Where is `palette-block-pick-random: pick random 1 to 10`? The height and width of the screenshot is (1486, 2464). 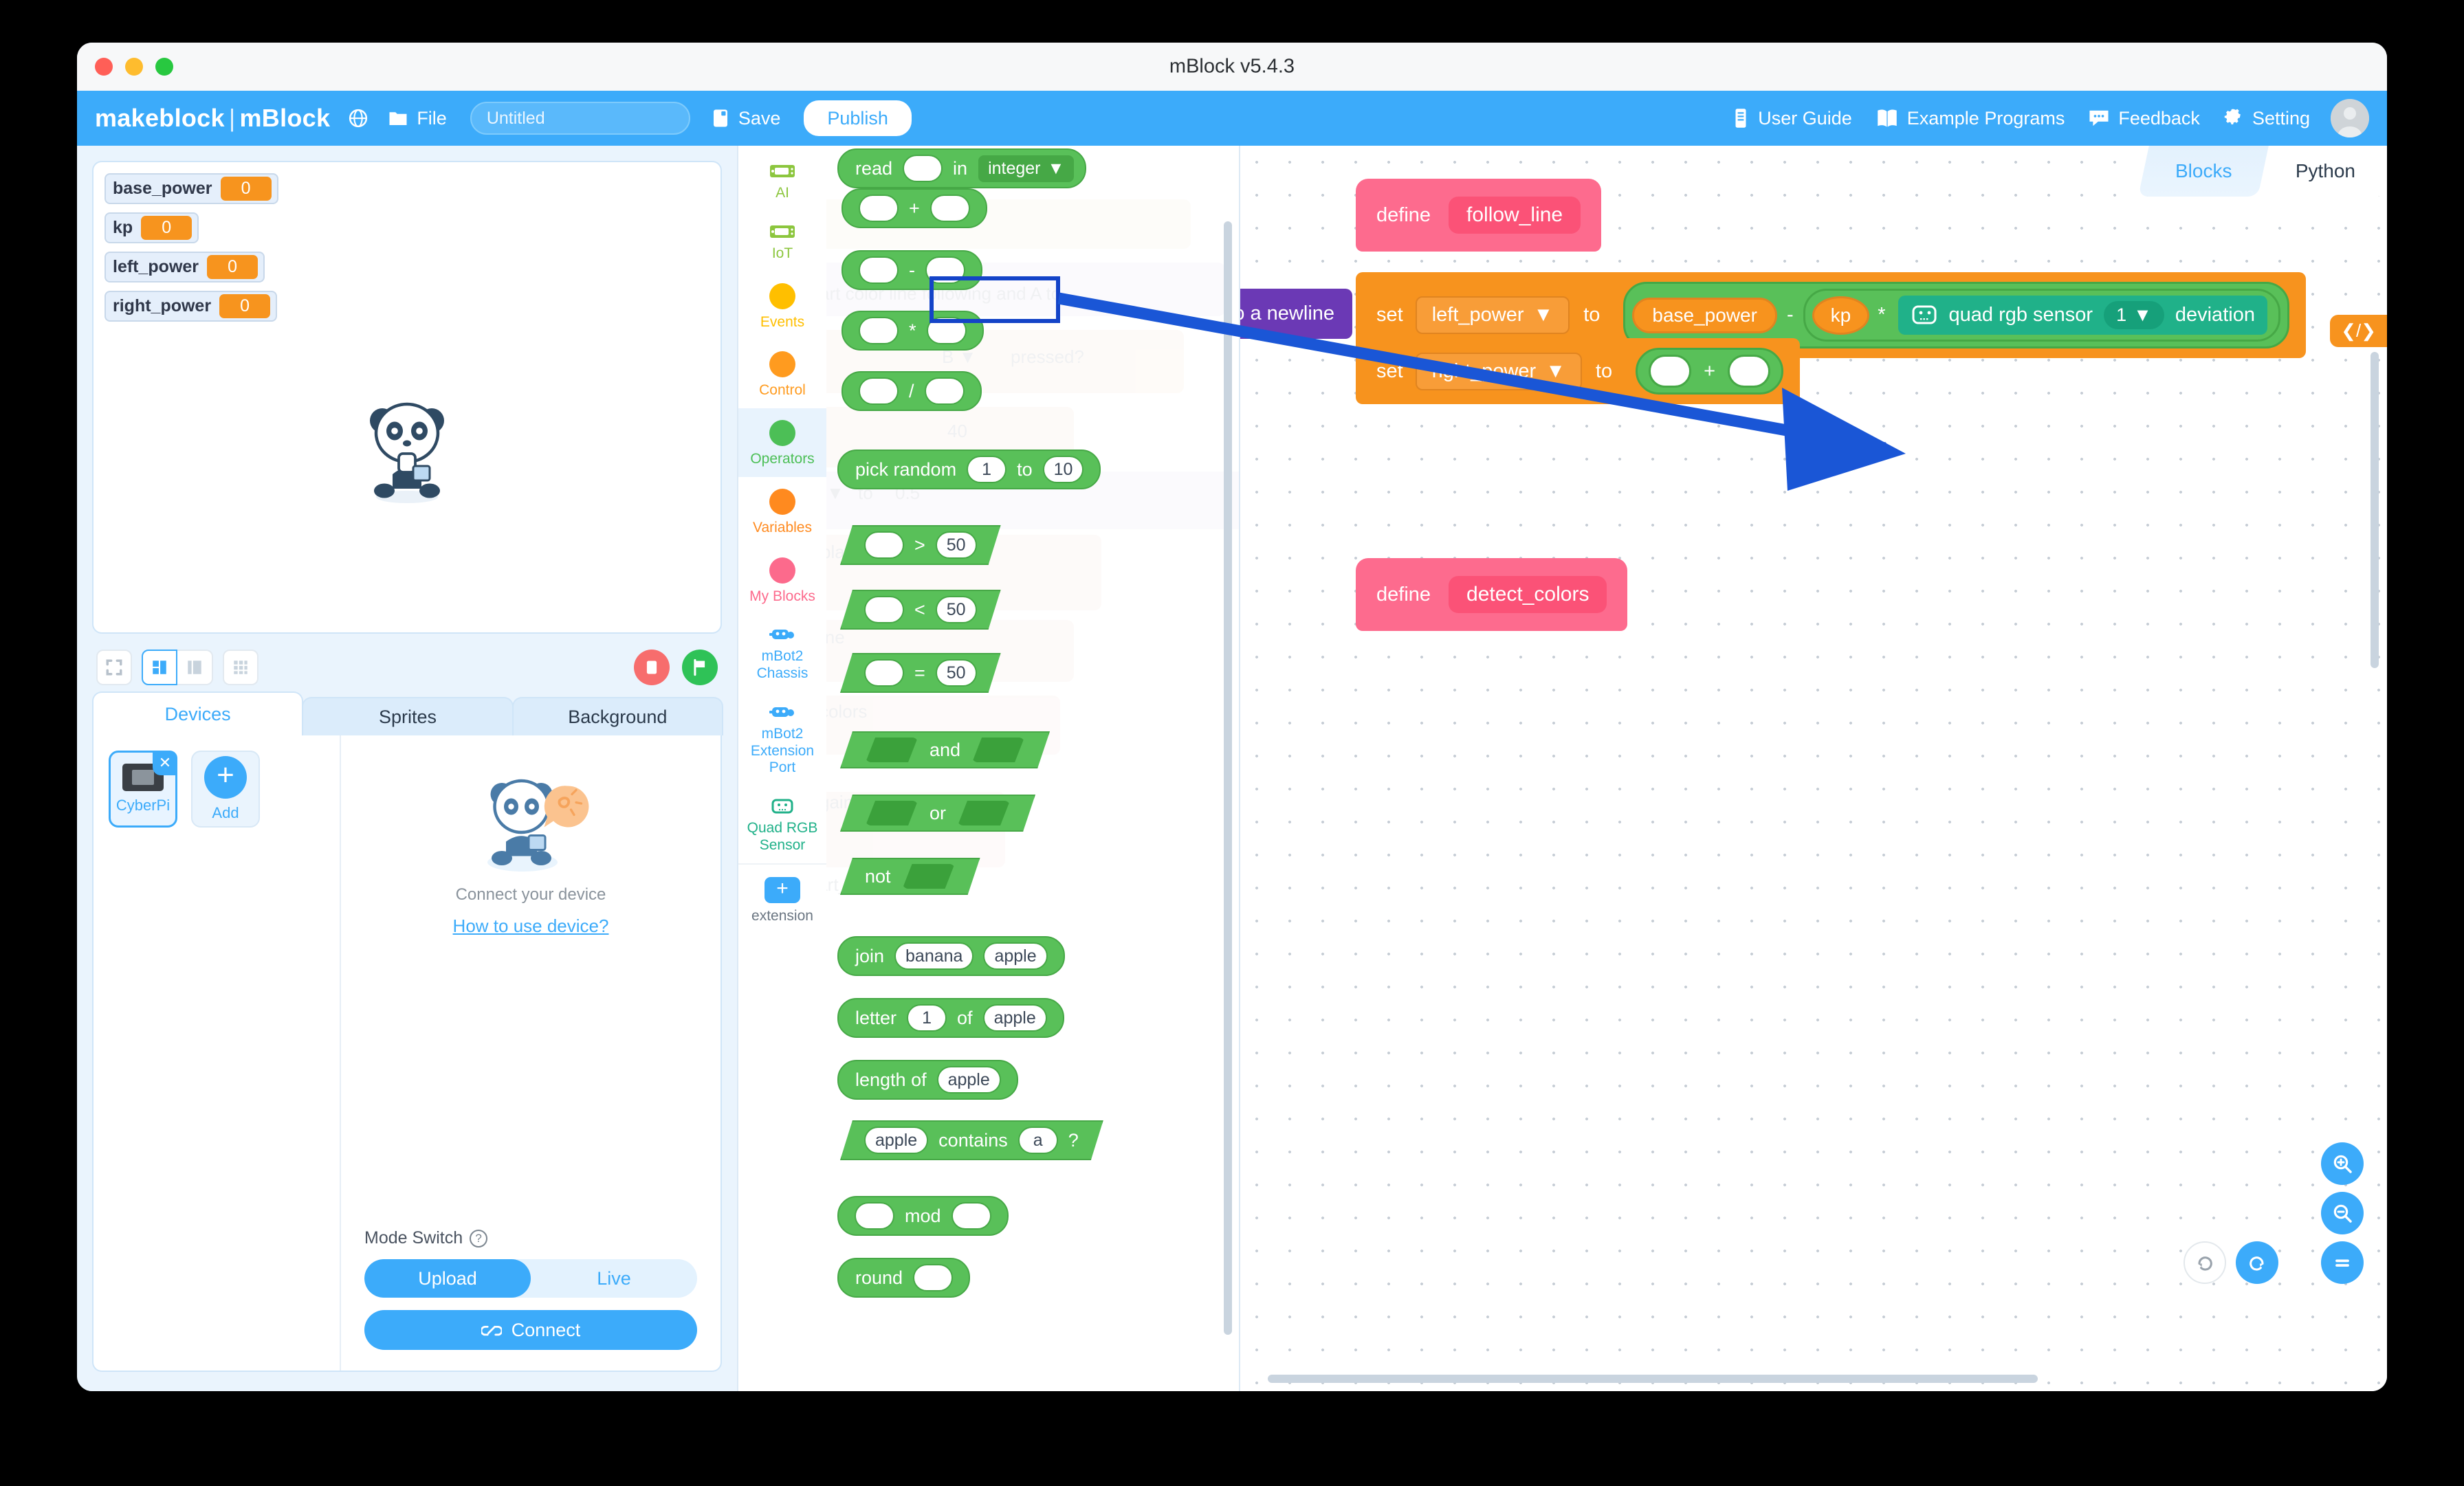 palette-block-pick-random: pick random 1 to 10 is located at coordinates (969, 469).